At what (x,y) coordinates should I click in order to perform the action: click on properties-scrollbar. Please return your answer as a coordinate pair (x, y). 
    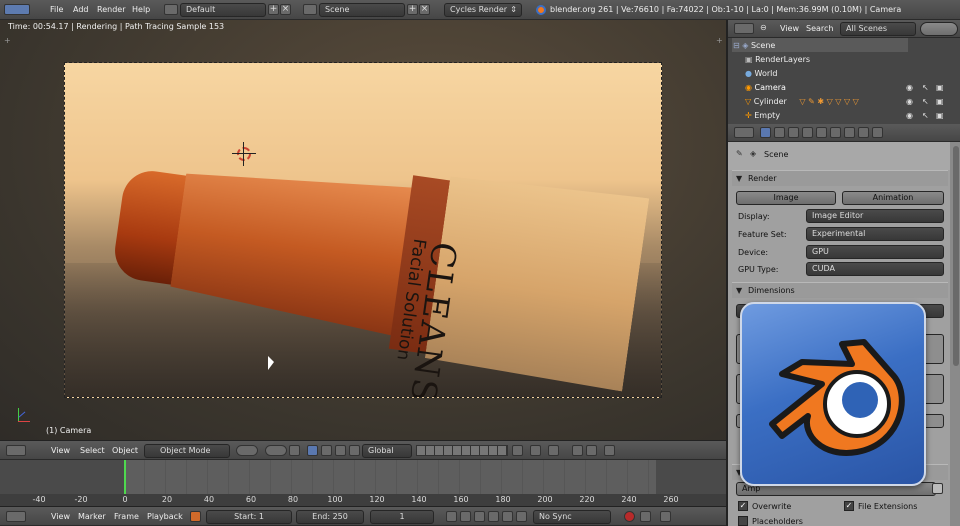
    Looking at the image, I should click on (955, 334).